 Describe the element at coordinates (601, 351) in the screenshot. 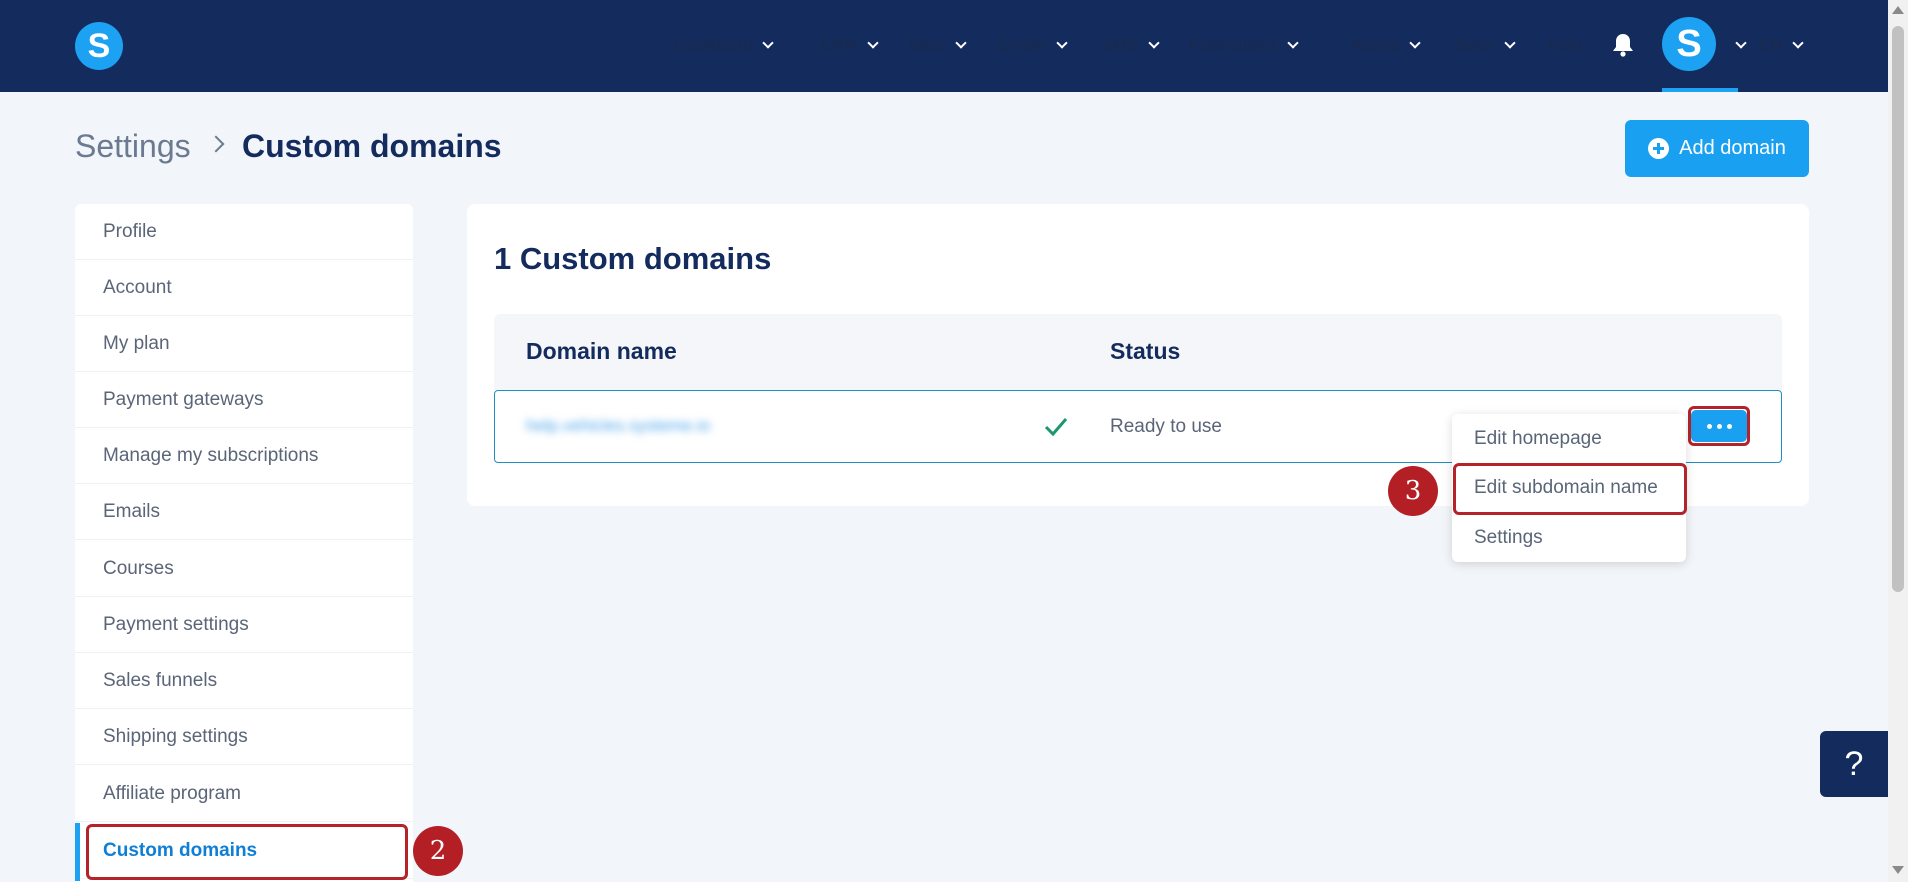

I see `column-header-domain: Domain name` at that location.